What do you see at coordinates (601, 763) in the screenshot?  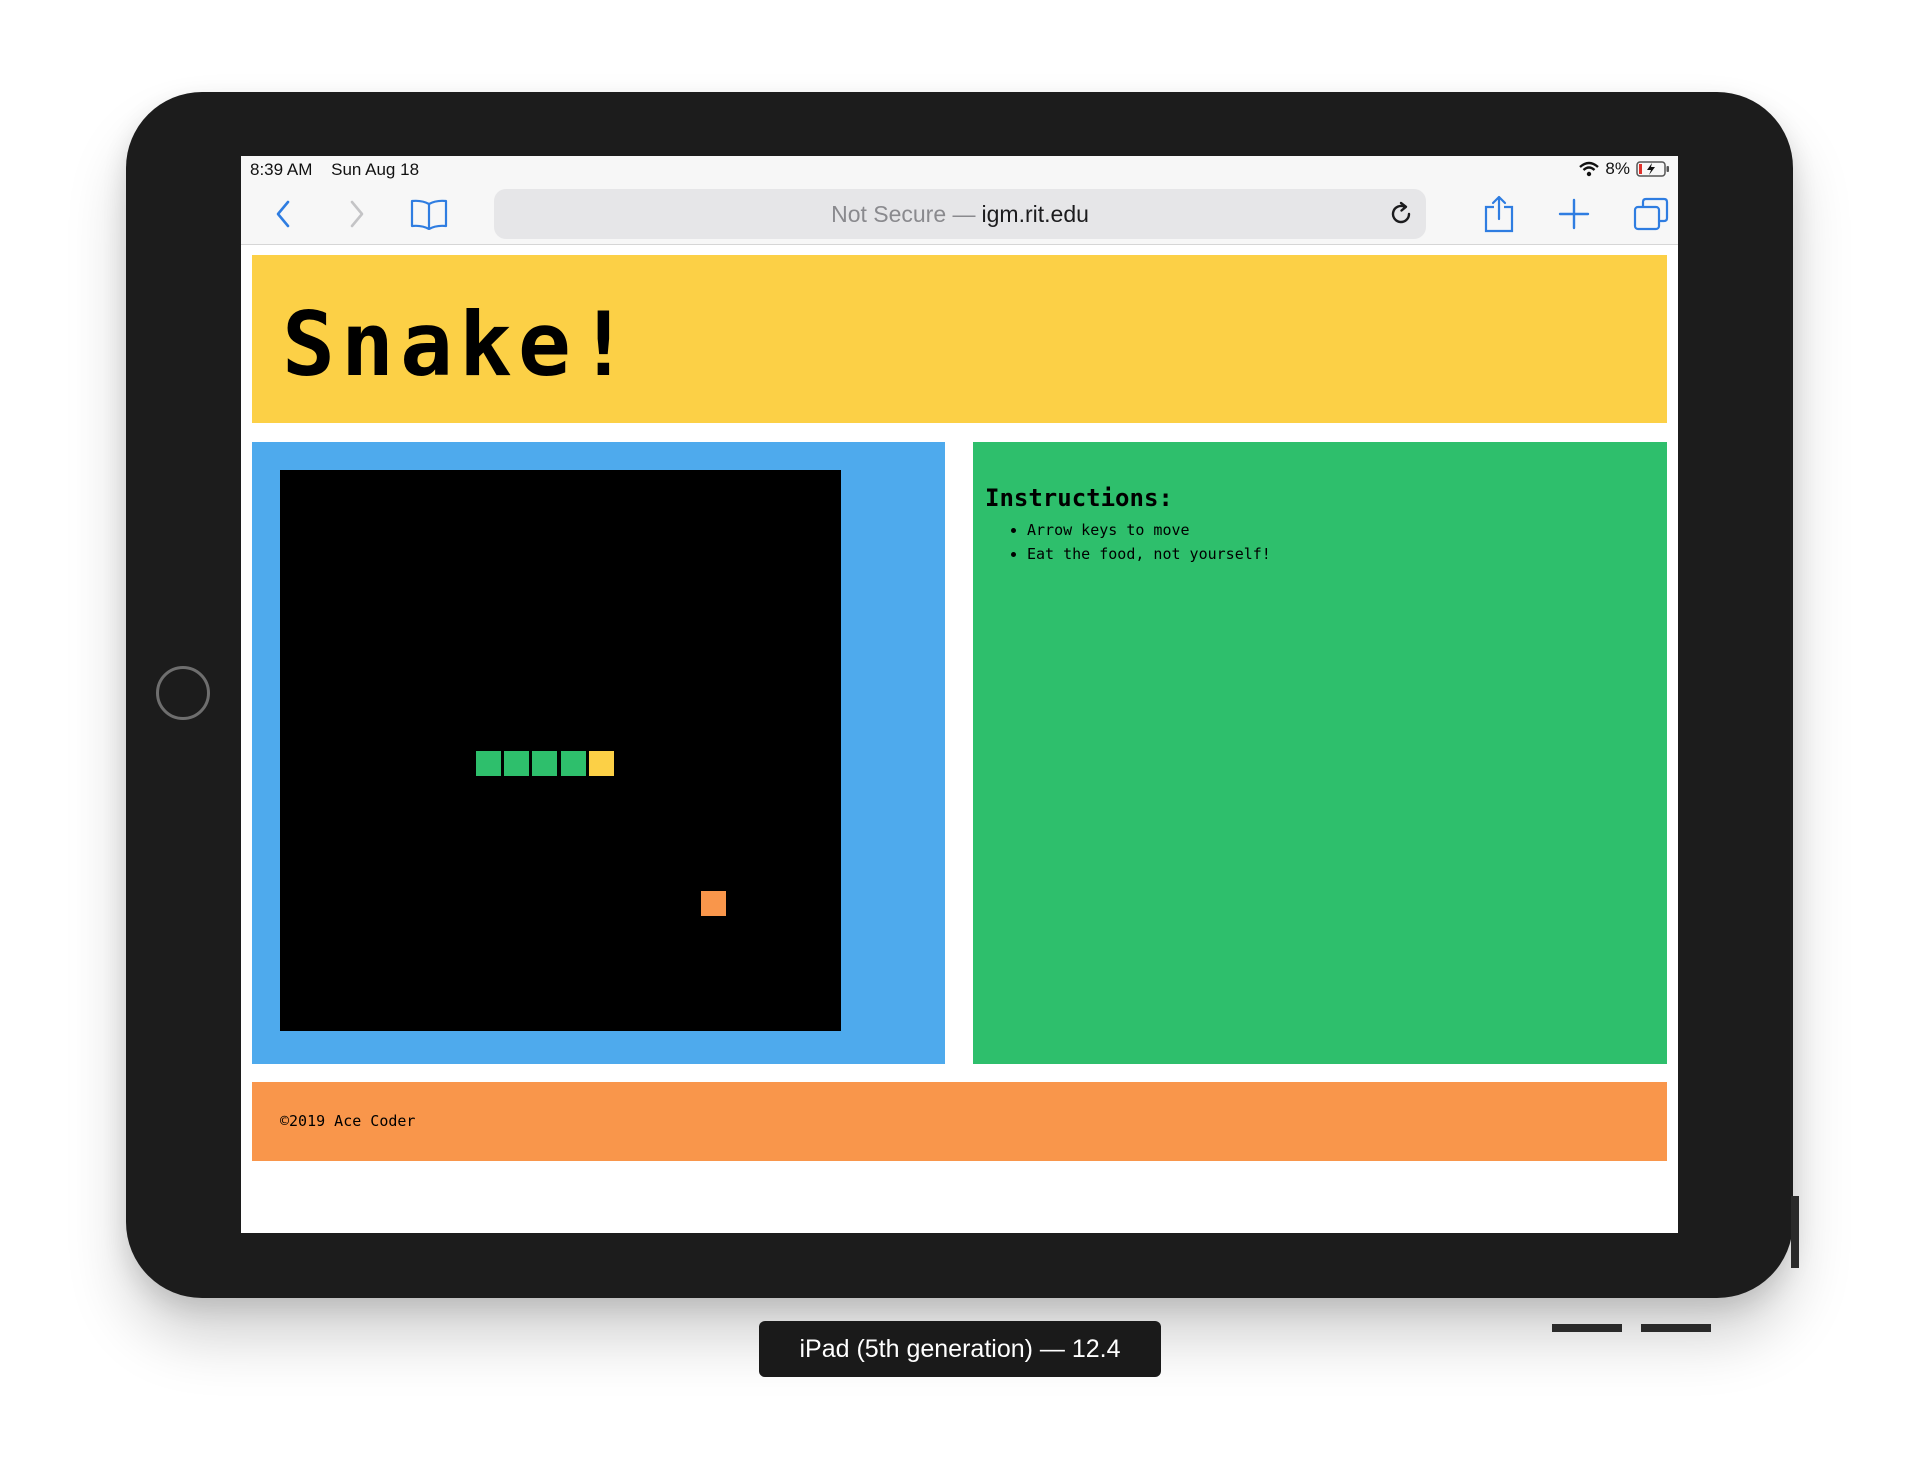 I see `snake-head` at bounding box center [601, 763].